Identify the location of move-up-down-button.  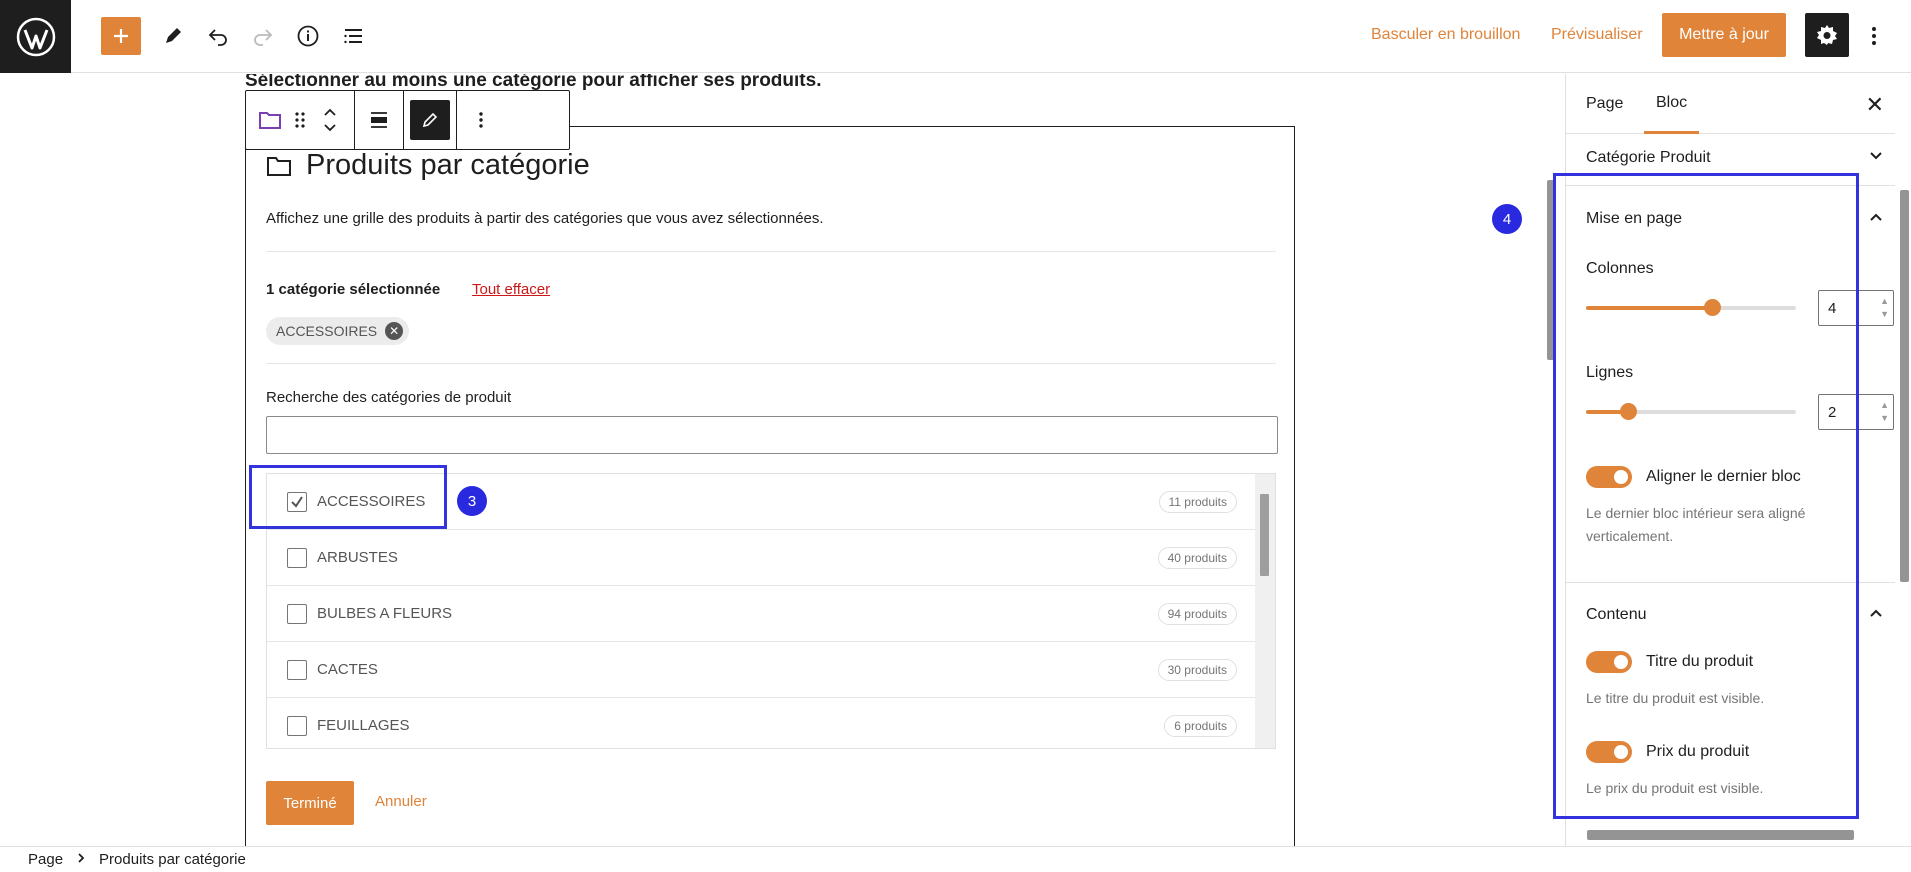
(330, 120).